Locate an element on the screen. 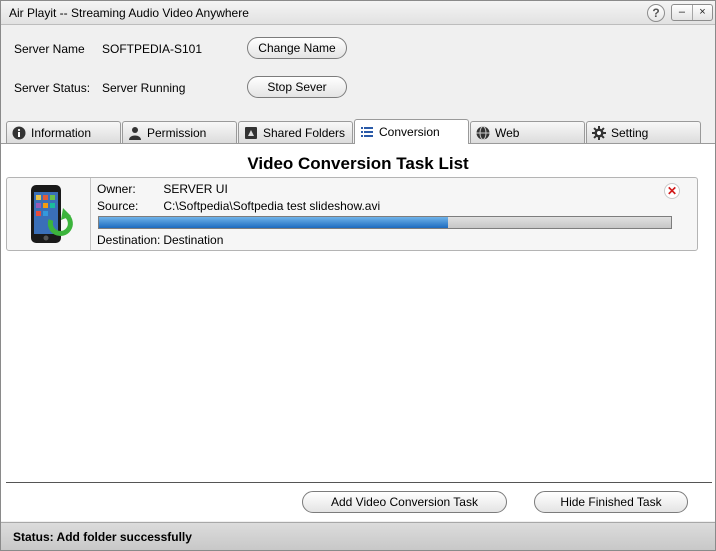 The width and height of the screenshot is (716, 551). close-icon: ✕ is located at coordinates (672, 191).